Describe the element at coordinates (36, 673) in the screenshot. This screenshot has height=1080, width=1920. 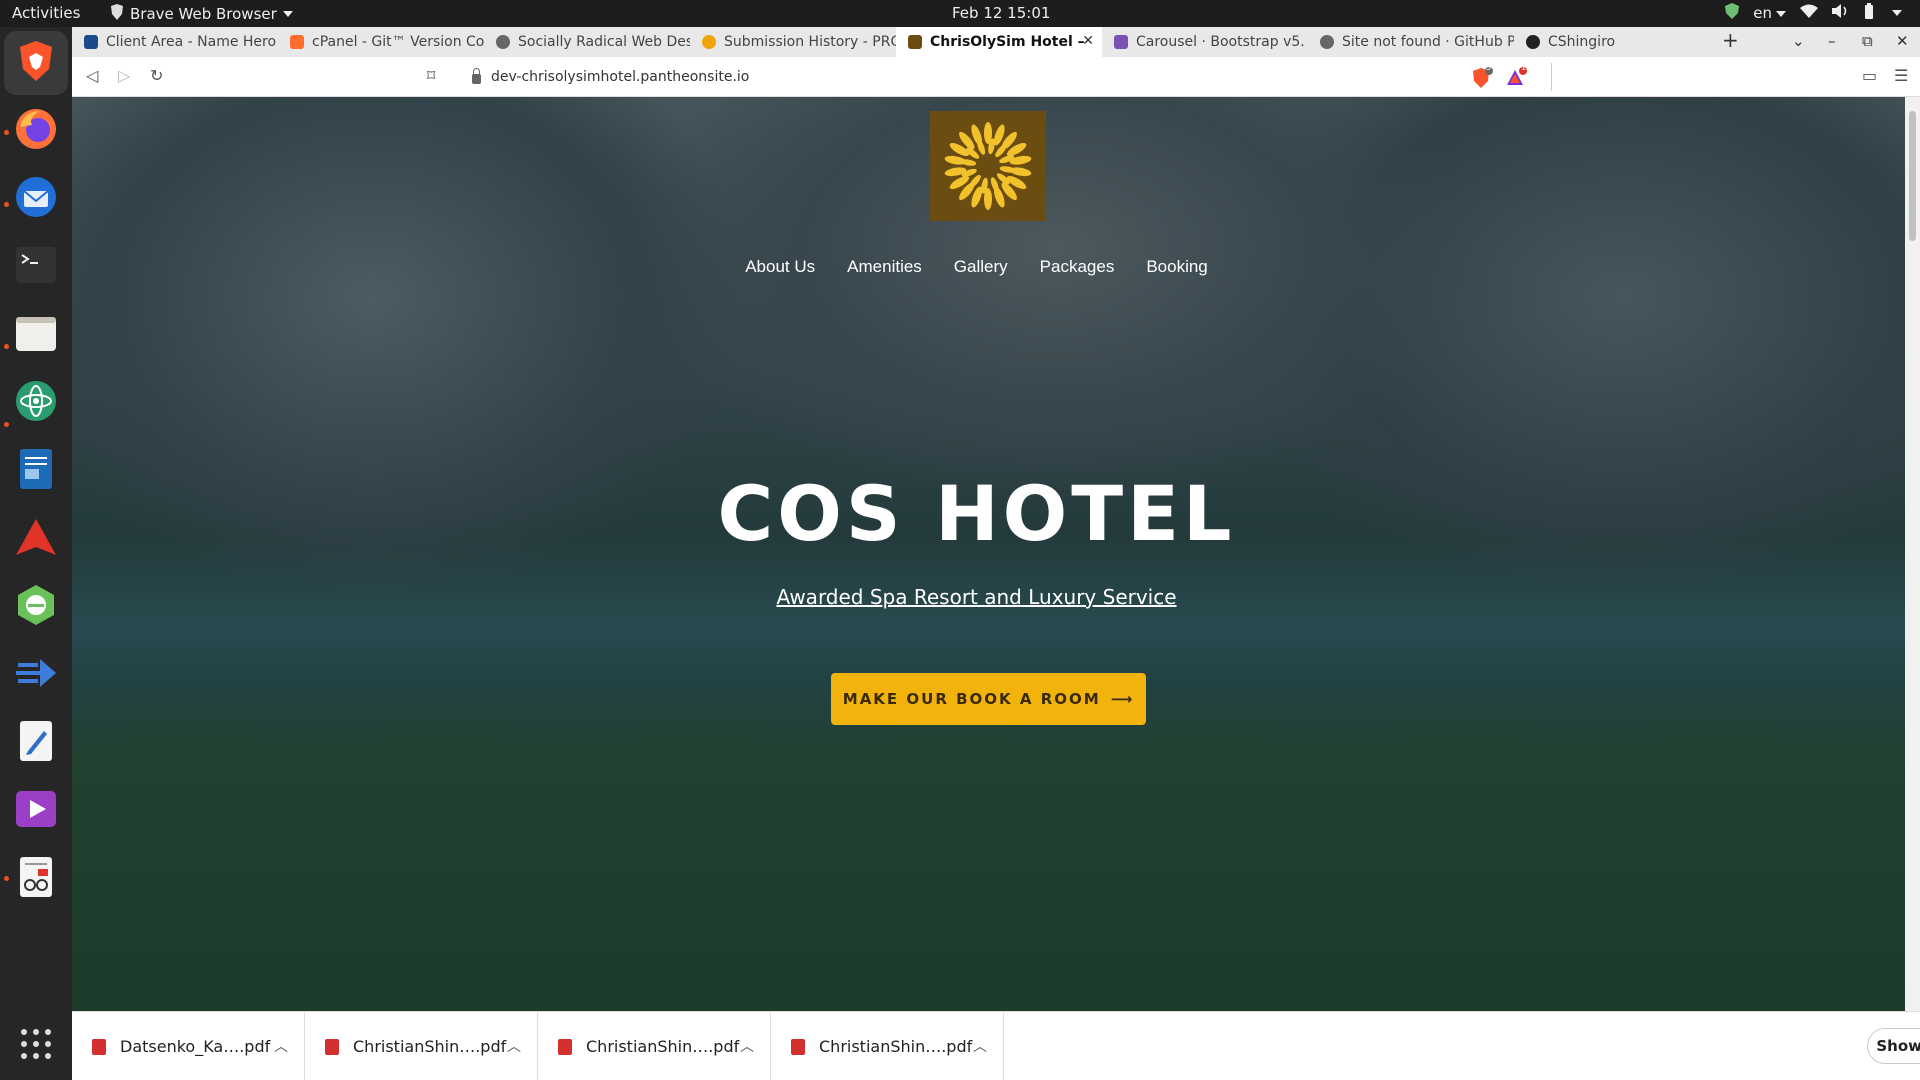
I see `app-arrow-icon` at that location.